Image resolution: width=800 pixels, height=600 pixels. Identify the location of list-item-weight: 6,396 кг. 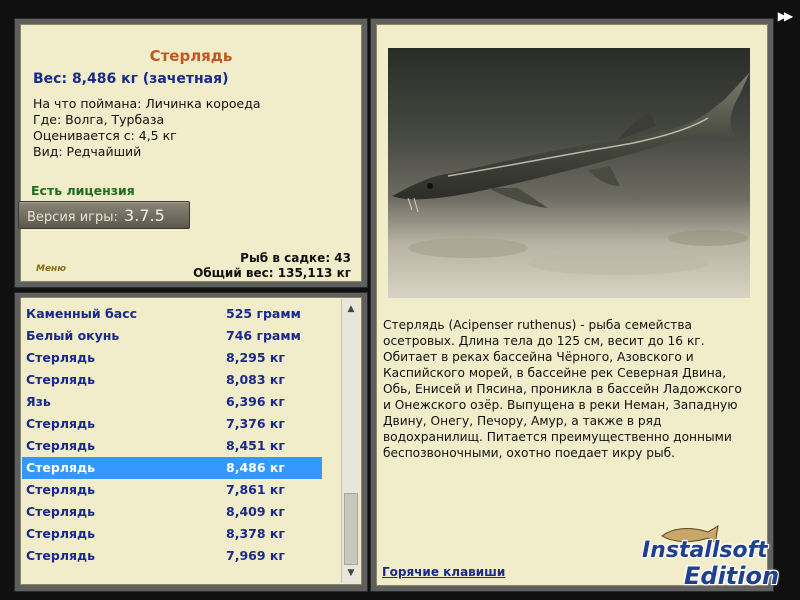
(255, 401).